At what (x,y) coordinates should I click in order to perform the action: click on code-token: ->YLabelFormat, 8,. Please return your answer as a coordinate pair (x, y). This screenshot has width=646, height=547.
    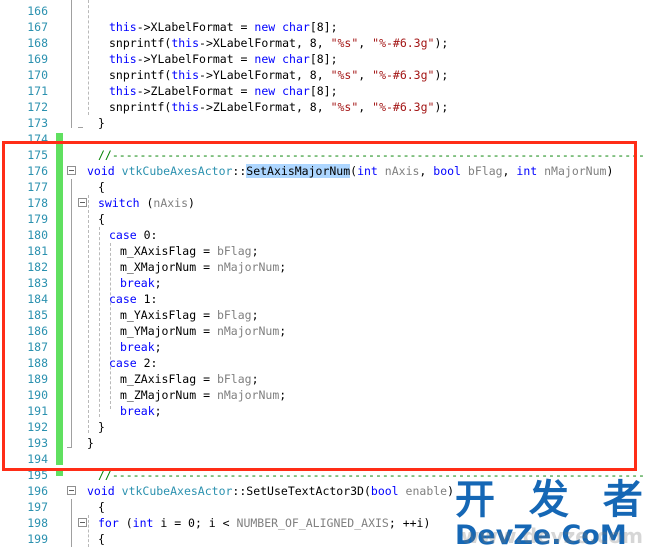
    Looking at the image, I should click on (265, 75).